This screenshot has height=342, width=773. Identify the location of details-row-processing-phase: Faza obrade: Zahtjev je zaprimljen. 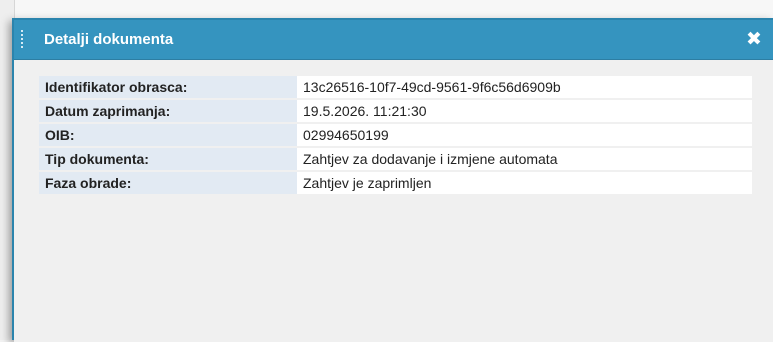
(395, 184).